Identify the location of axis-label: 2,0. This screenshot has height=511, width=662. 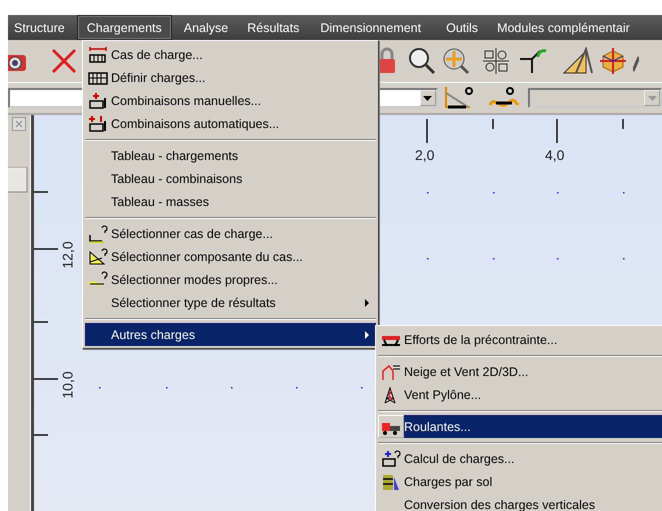
(424, 155).